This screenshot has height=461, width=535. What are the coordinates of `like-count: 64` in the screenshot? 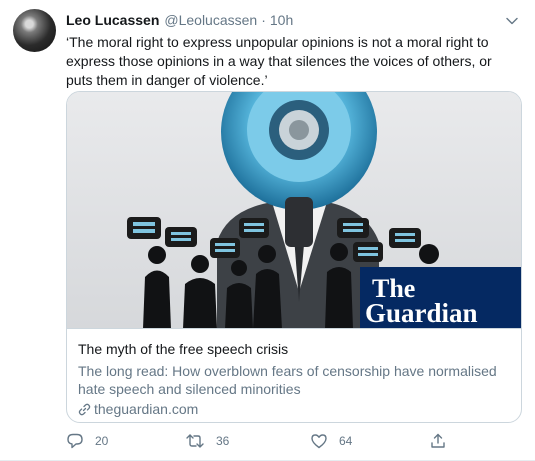 It's located at (346, 441).